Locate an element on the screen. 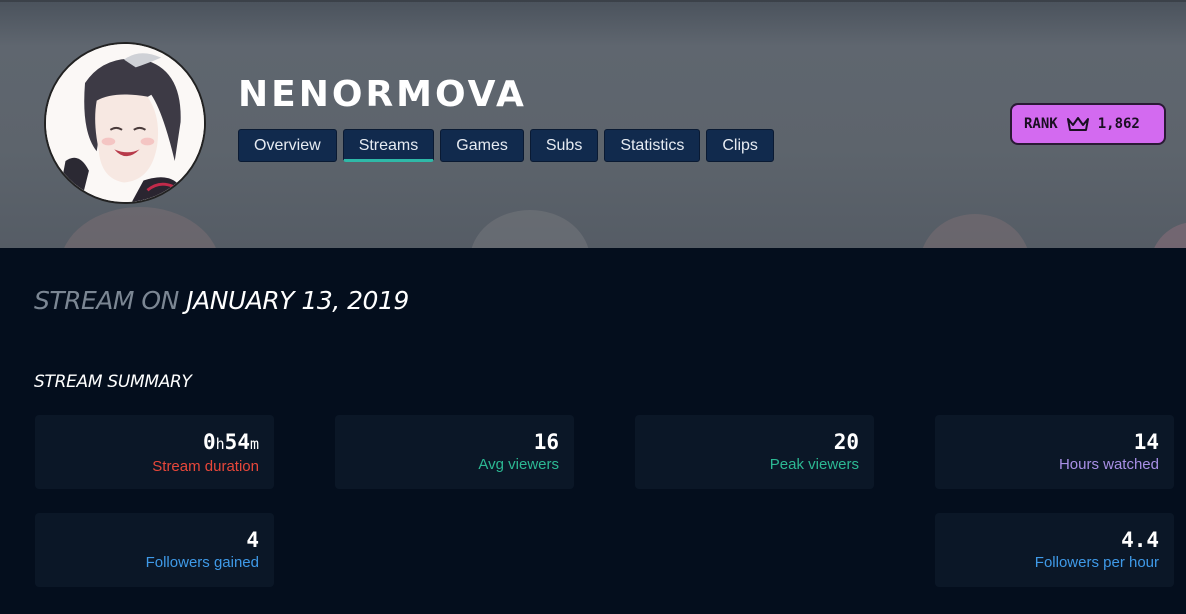 This screenshot has width=1186, height=614. hours-watched-label: Hours watched is located at coordinates (1108, 464).